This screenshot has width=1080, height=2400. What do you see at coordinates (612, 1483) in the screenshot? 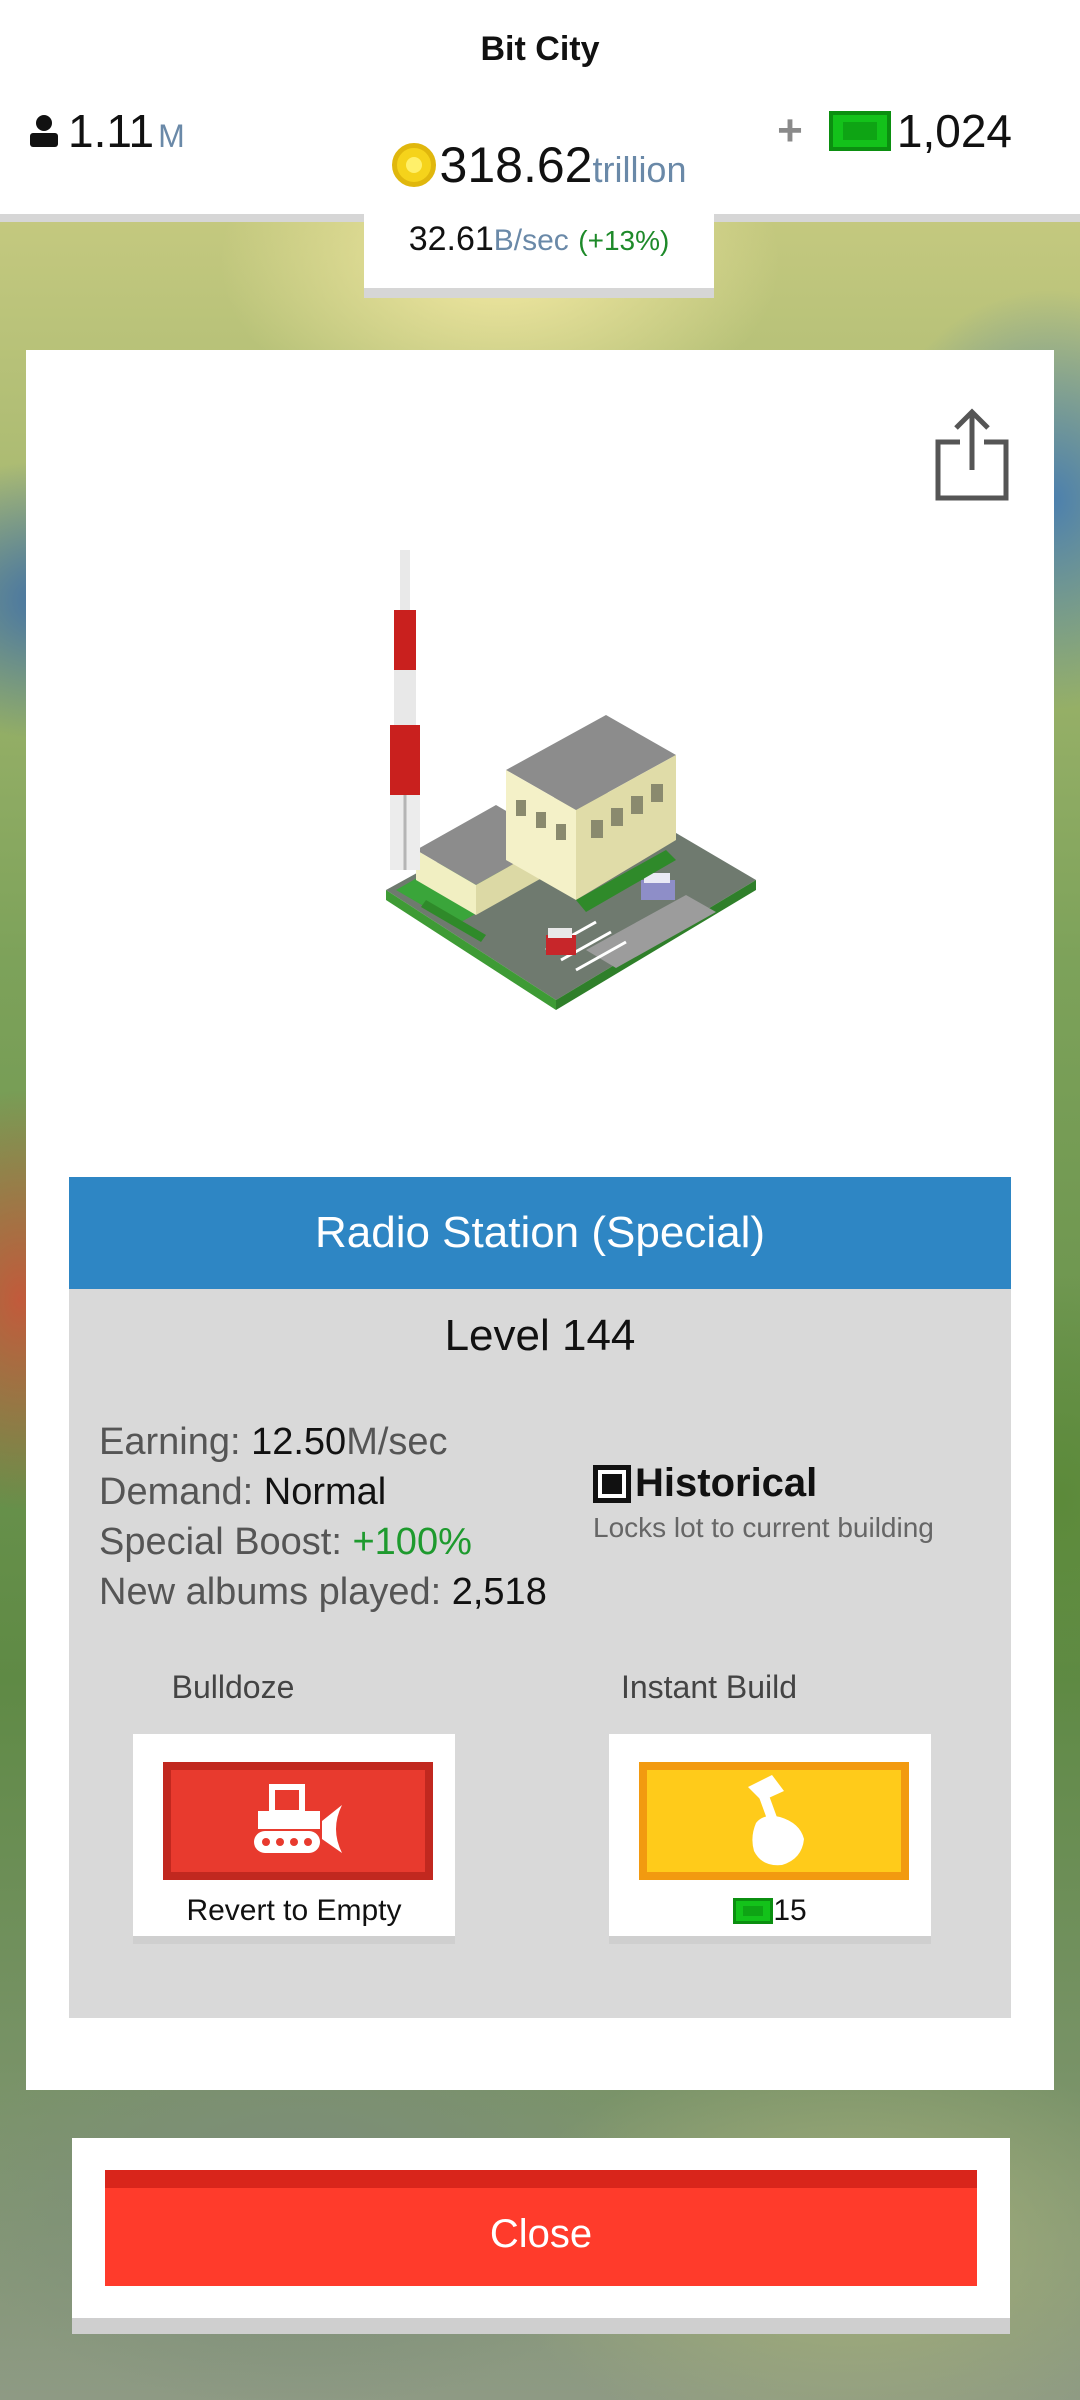
I see `checkbox-icon` at bounding box center [612, 1483].